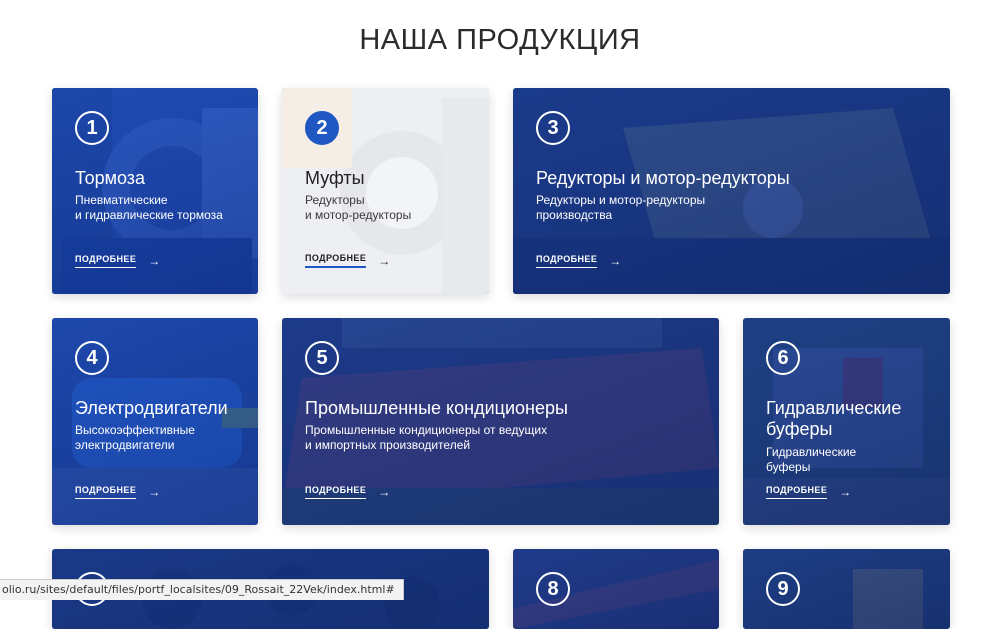  I want to click on card-description: Редукторы и мотор-редукторы производства, so click(621, 207).